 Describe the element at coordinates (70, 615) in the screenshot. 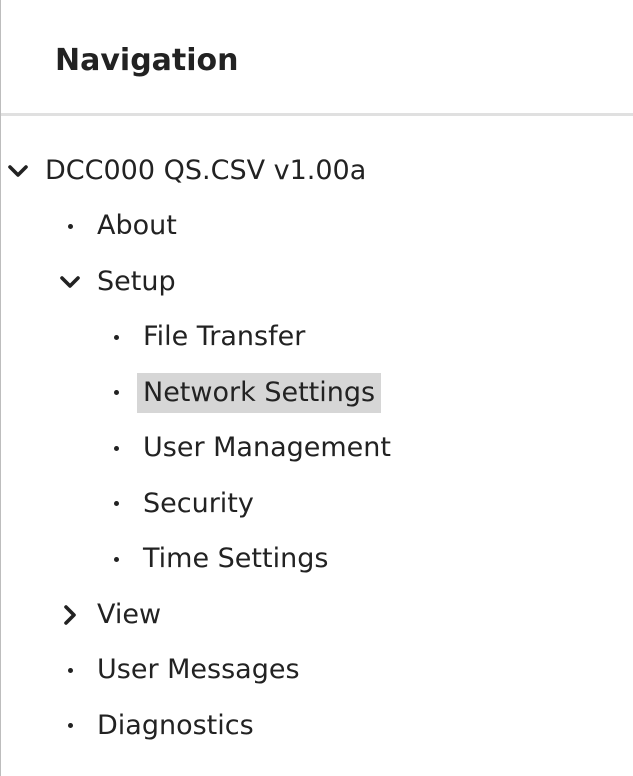

I see `chevron-right-icon` at that location.